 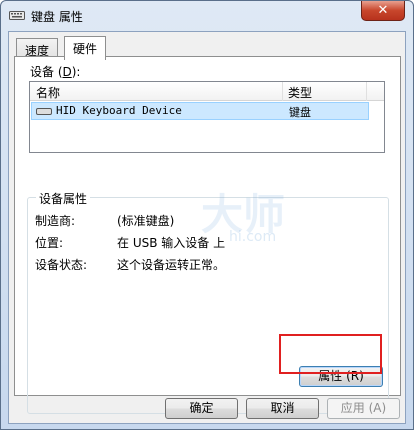 I want to click on ok-button: 确定, so click(x=201, y=408).